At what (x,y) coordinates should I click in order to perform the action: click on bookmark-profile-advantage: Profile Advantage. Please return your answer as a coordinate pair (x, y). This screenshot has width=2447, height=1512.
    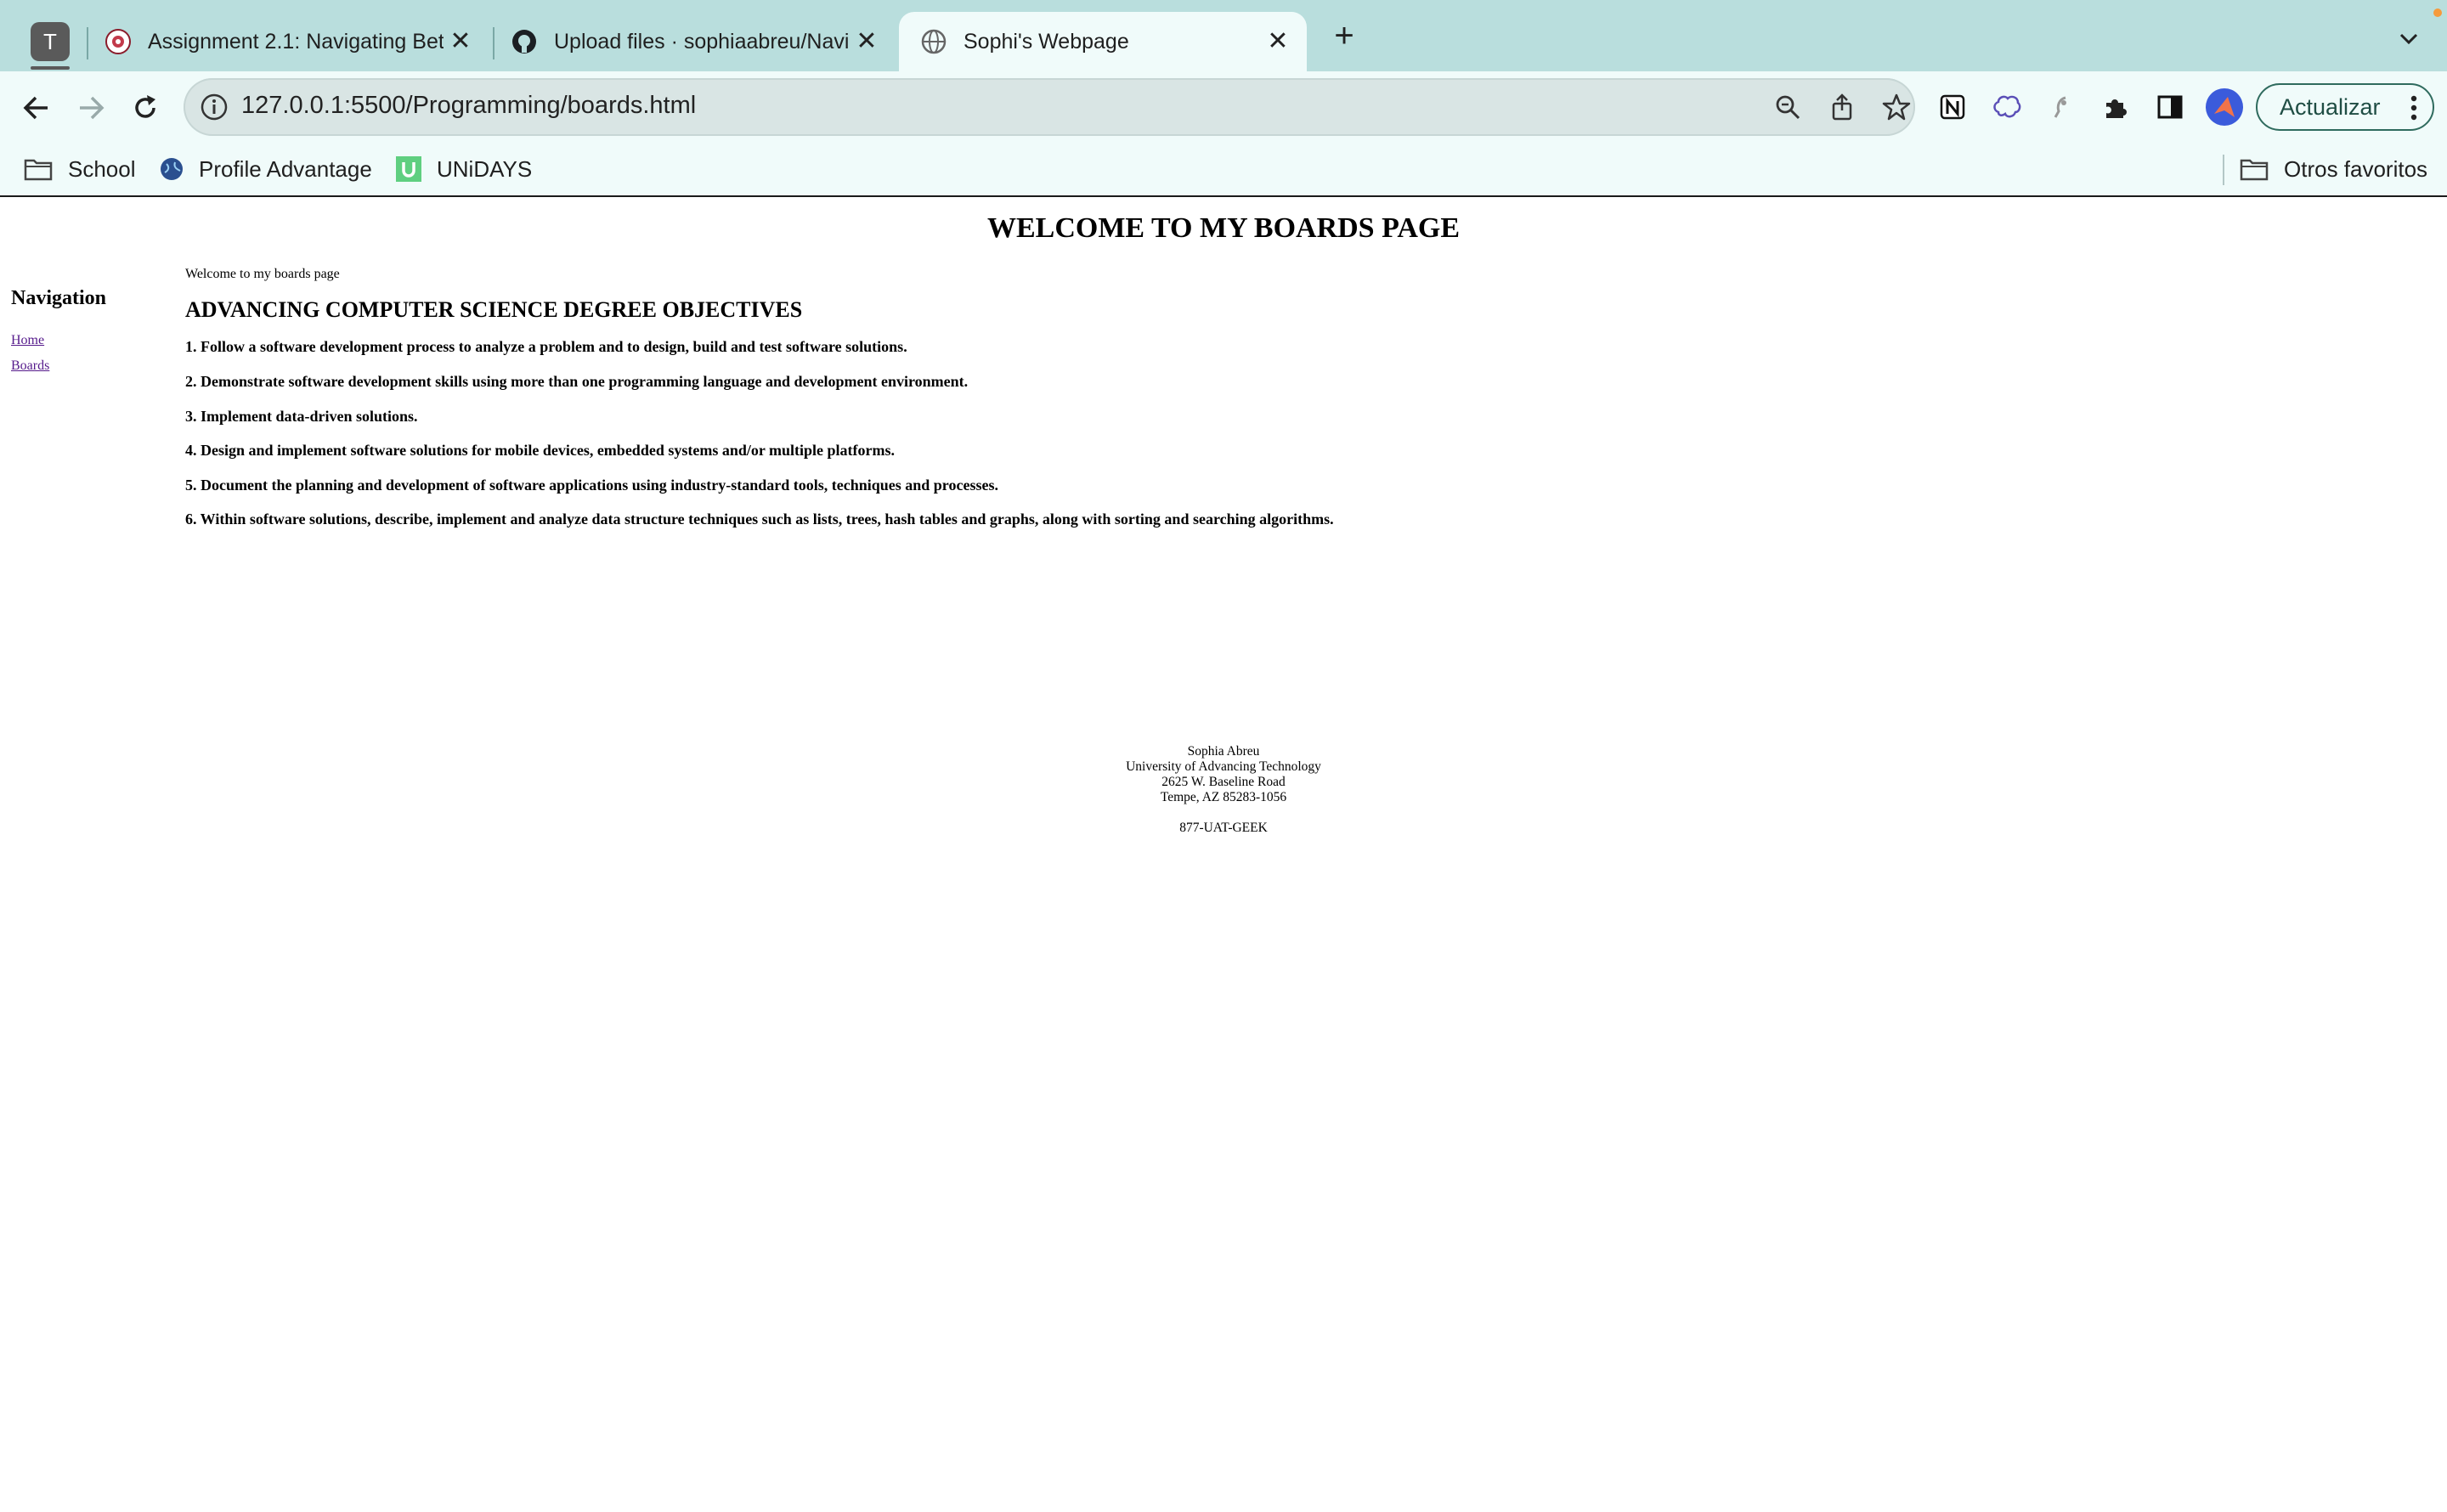
    Looking at the image, I should click on (266, 169).